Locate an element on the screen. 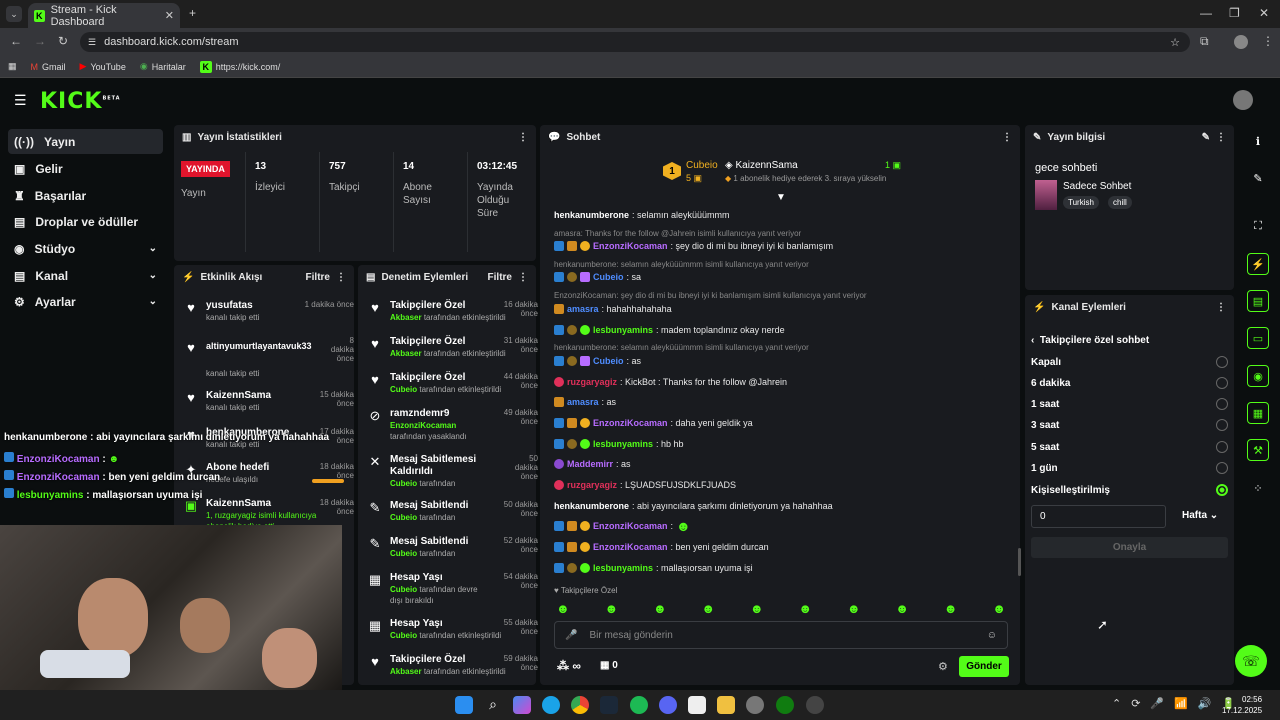  close-window-button: ✕ is located at coordinates (1264, 13).